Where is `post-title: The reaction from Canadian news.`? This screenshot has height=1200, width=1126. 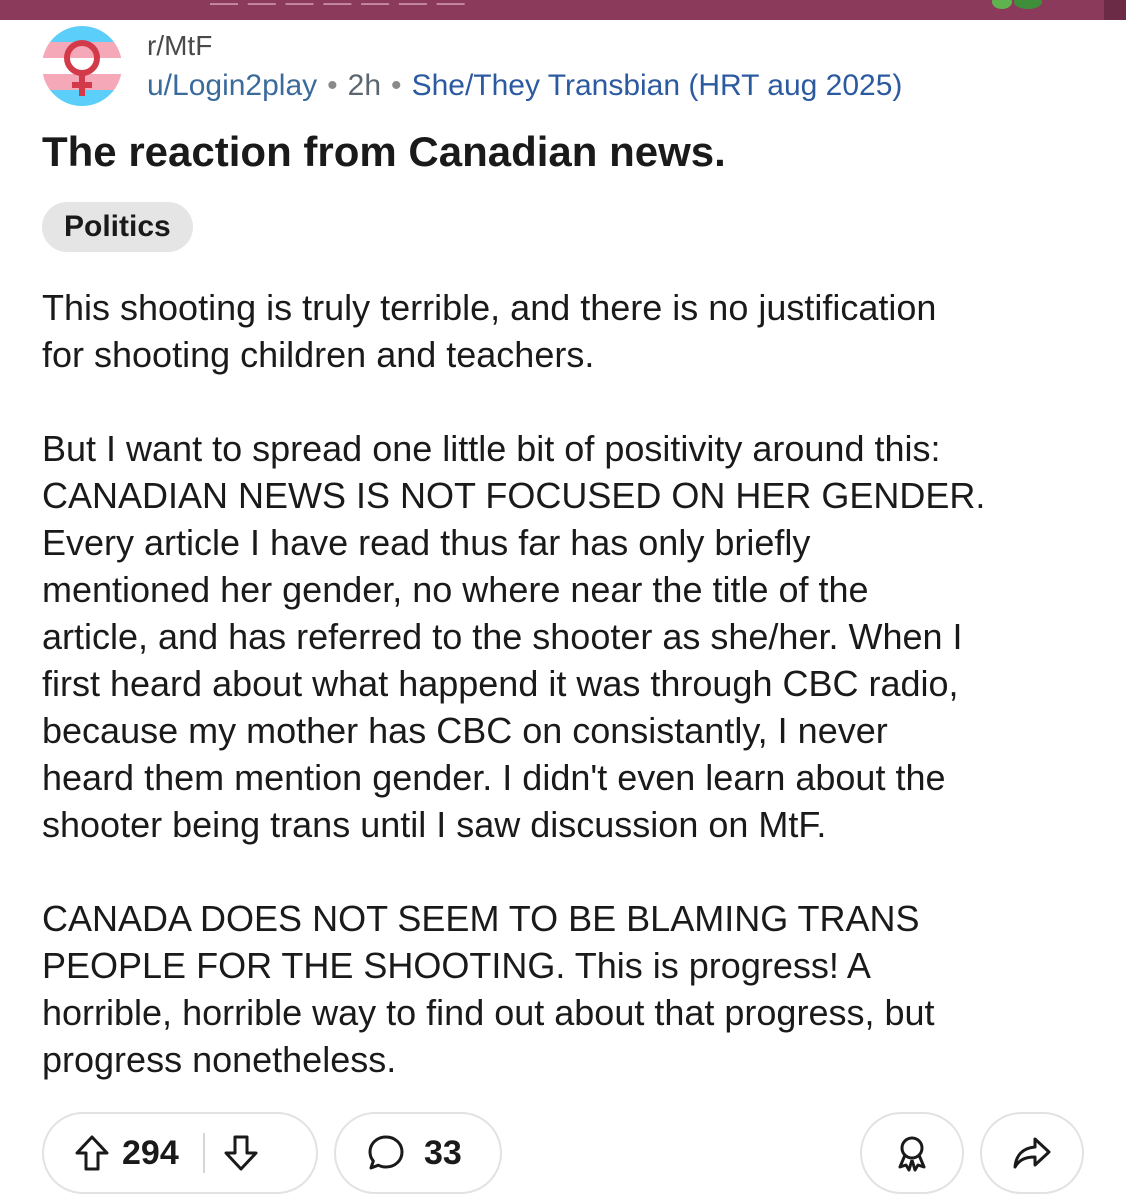 post-title: The reaction from Canadian news. is located at coordinates (384, 151).